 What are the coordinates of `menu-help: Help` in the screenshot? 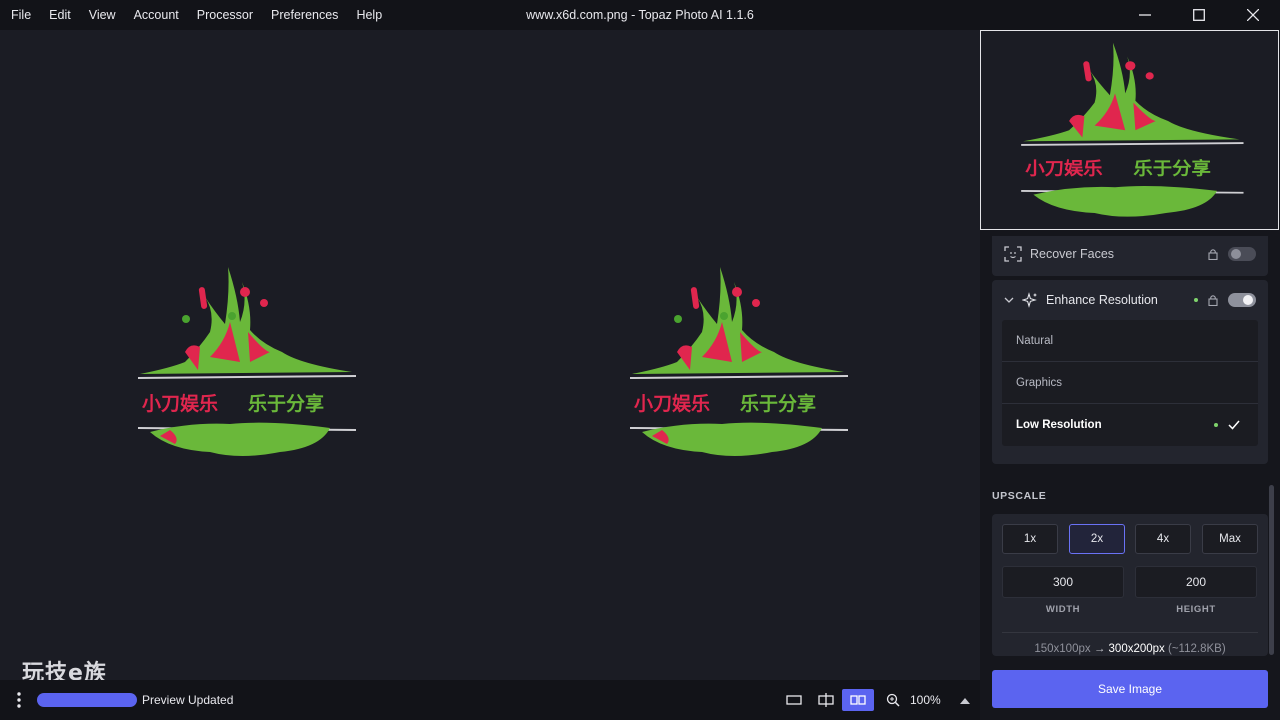 It's located at (369, 15).